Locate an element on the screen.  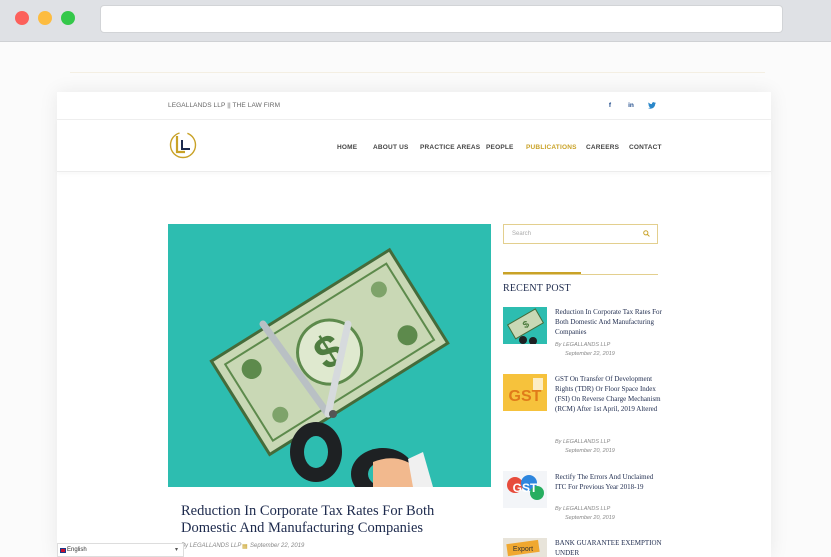
money-scissors-illustration: $ is located at coordinates (329, 367).